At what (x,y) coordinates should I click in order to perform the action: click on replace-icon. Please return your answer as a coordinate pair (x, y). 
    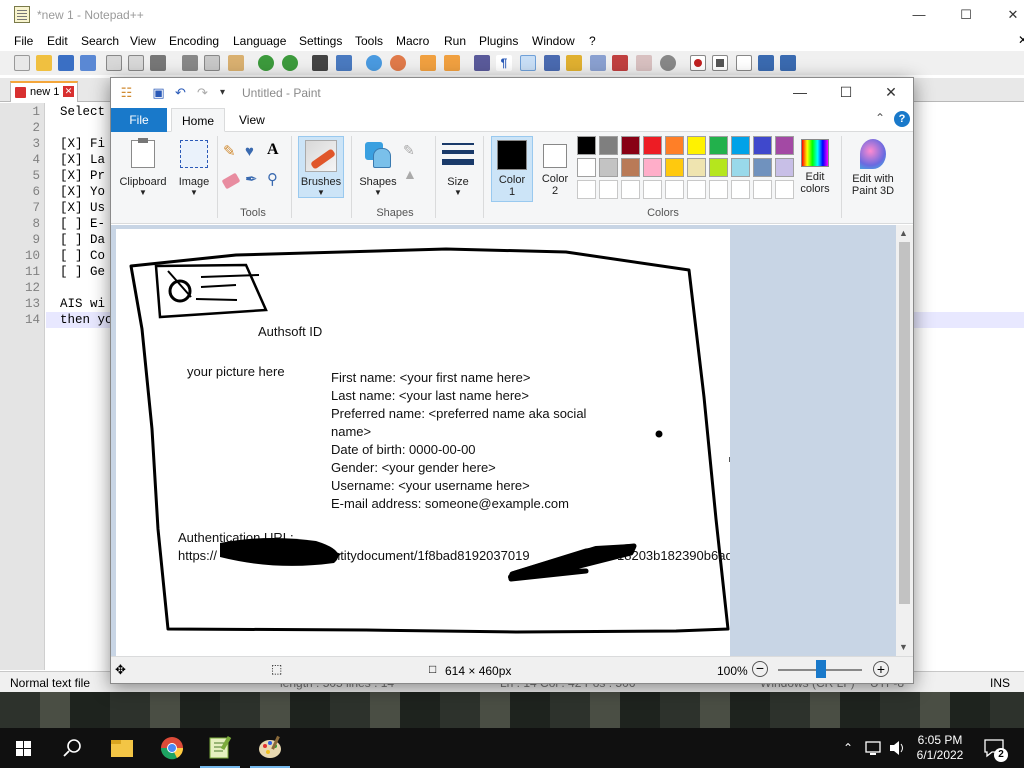
    Looking at the image, I should click on (344, 63).